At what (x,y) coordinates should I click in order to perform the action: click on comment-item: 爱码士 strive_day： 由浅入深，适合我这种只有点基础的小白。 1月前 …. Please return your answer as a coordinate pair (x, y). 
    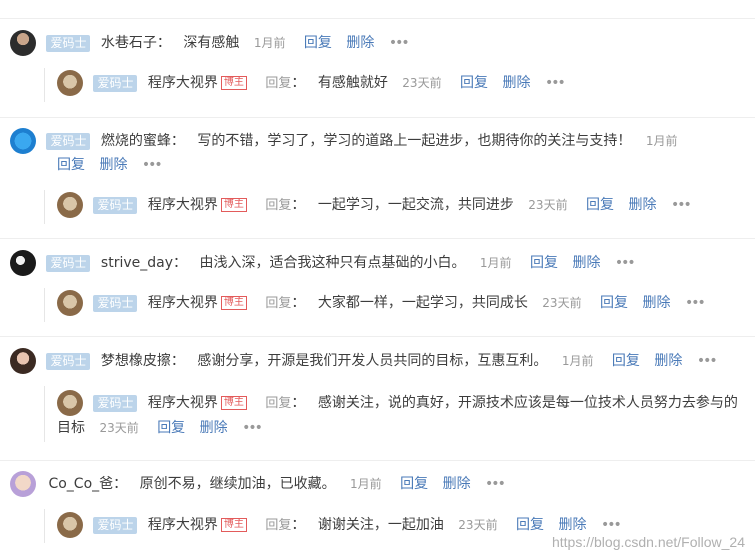
    Looking at the image, I should click on (323, 263).